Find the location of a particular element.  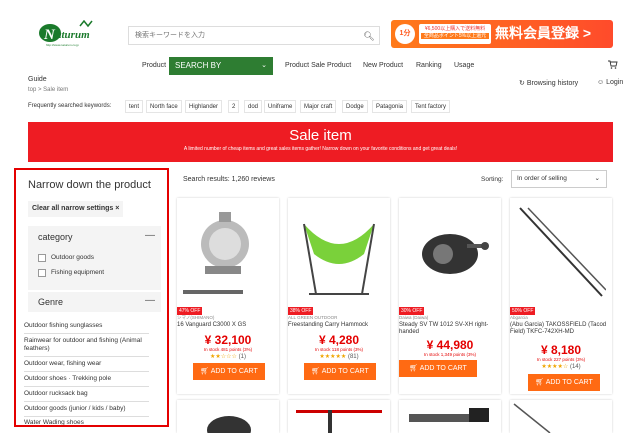

keywords-label: Frequently searched keywords: is located at coordinates (70, 106).